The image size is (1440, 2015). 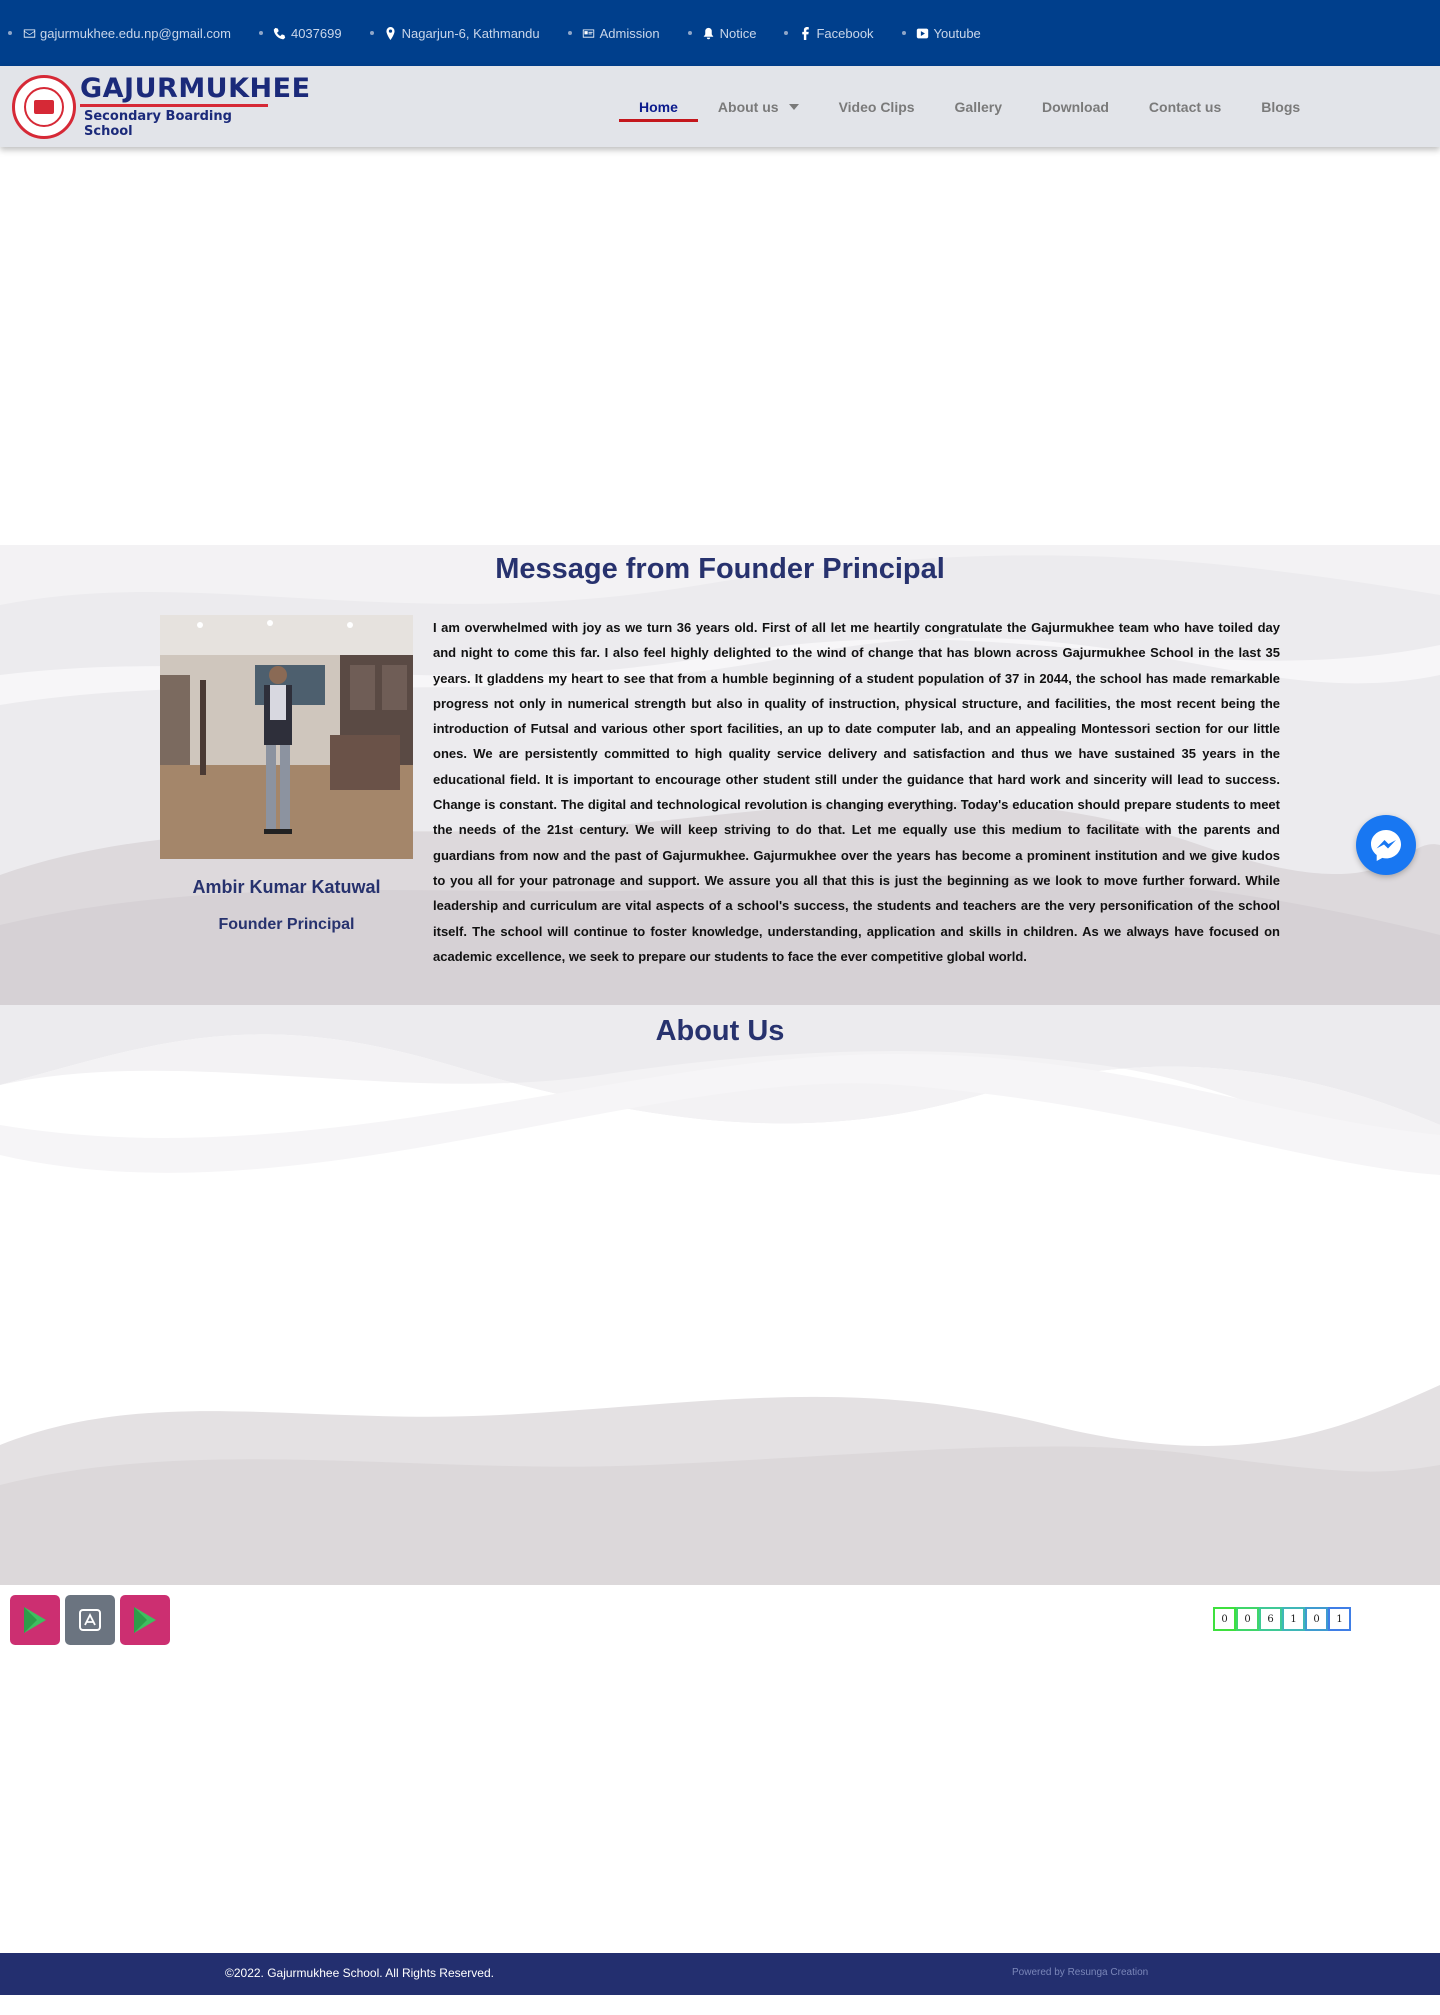 I want to click on topbar-address-label: Nagarjun-6, Kathmandu, so click(x=470, y=33).